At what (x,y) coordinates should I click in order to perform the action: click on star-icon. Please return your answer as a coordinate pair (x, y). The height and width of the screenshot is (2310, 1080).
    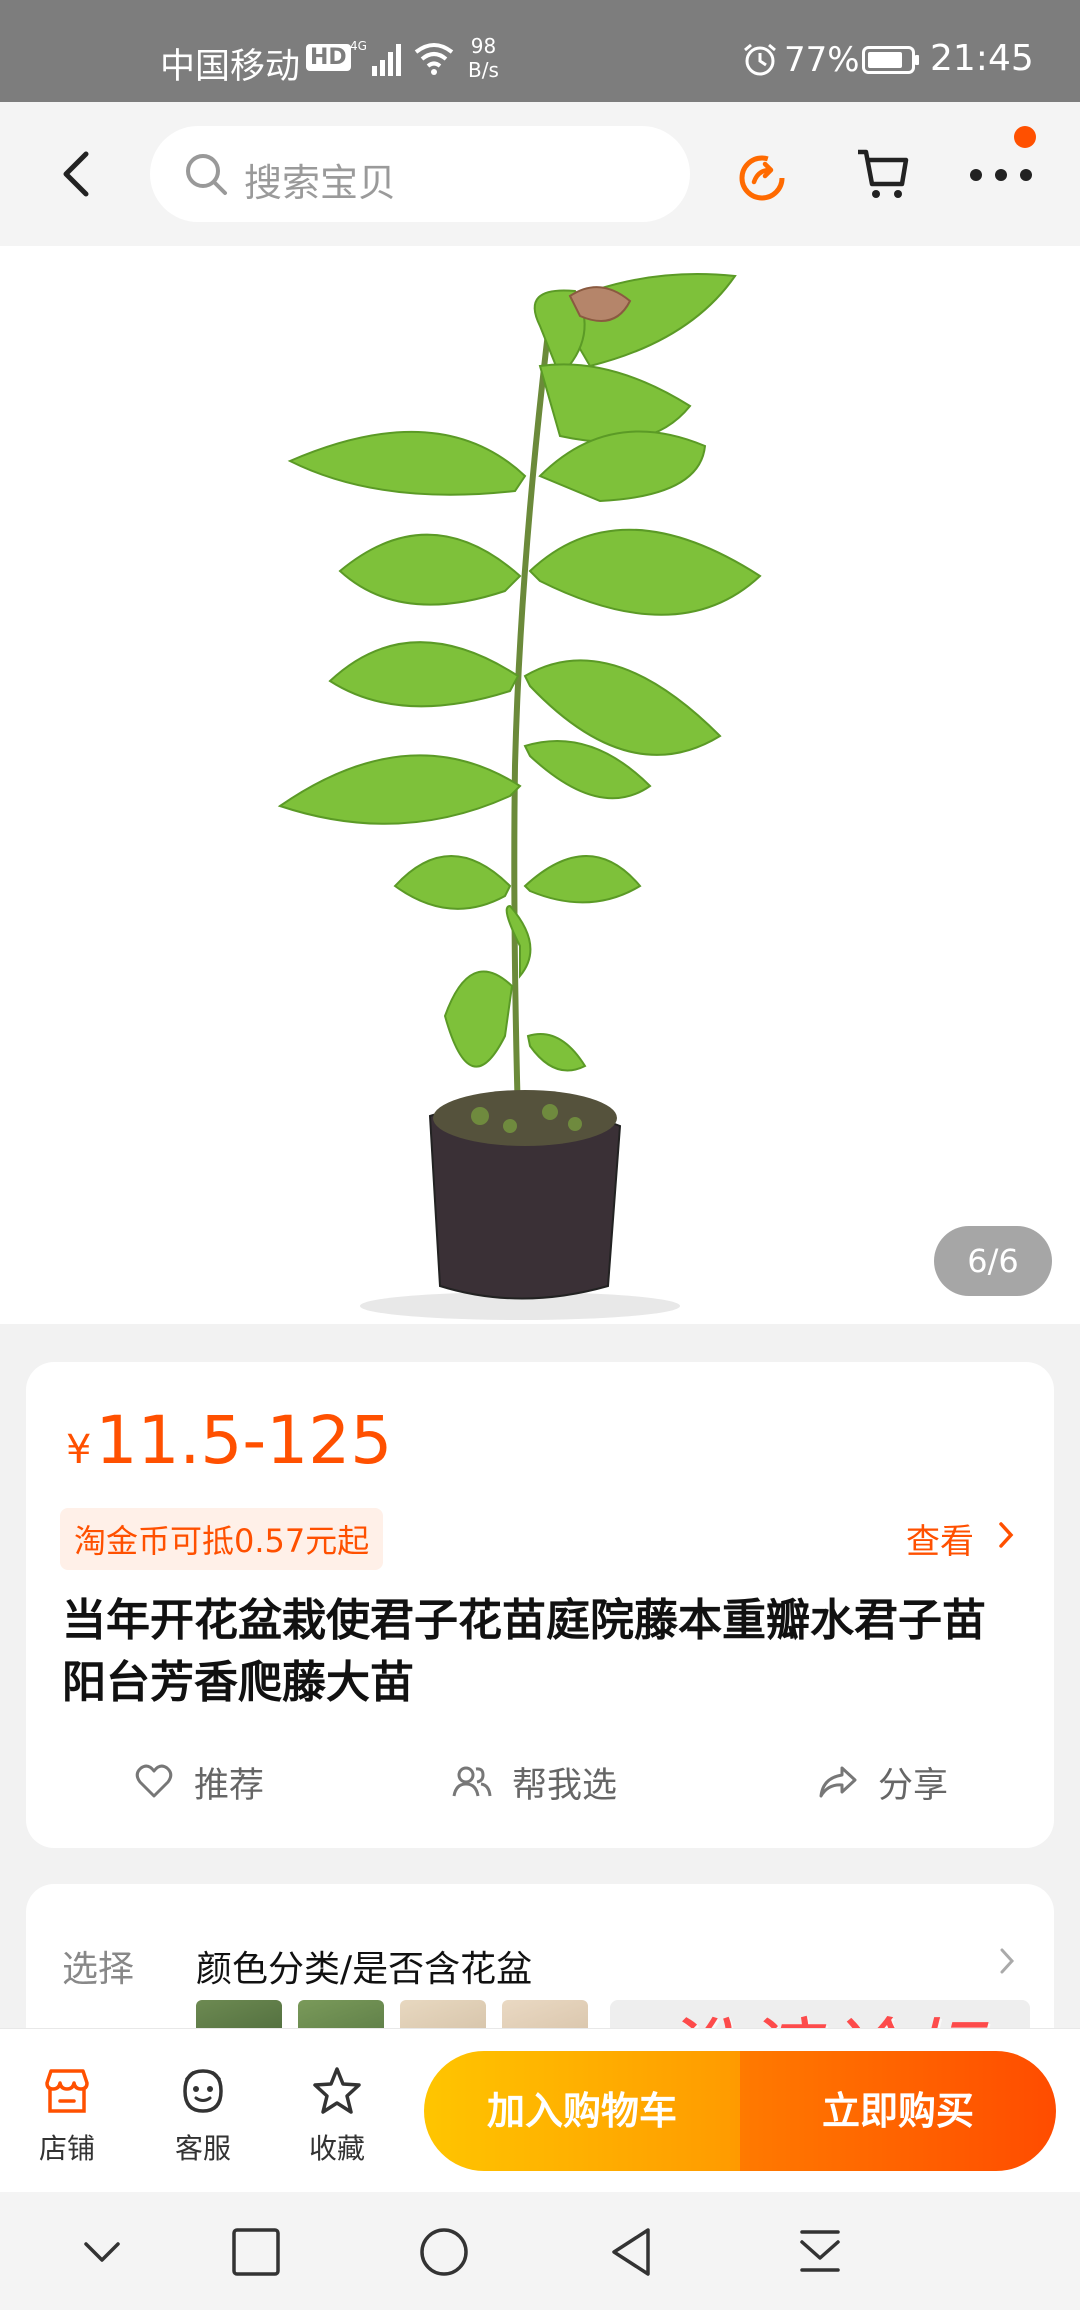
    Looking at the image, I should click on (337, 2090).